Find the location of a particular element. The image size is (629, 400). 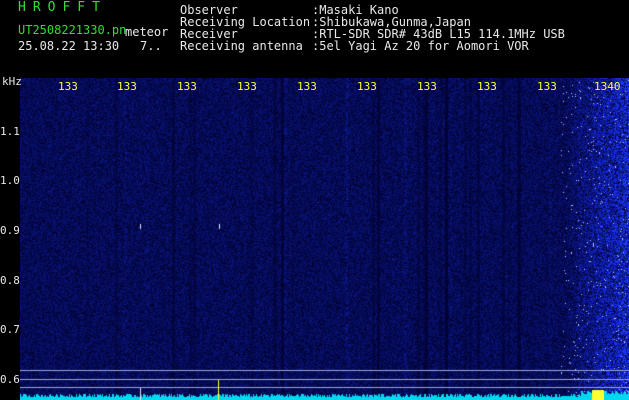

y-tick: 0.8 is located at coordinates (10, 280).